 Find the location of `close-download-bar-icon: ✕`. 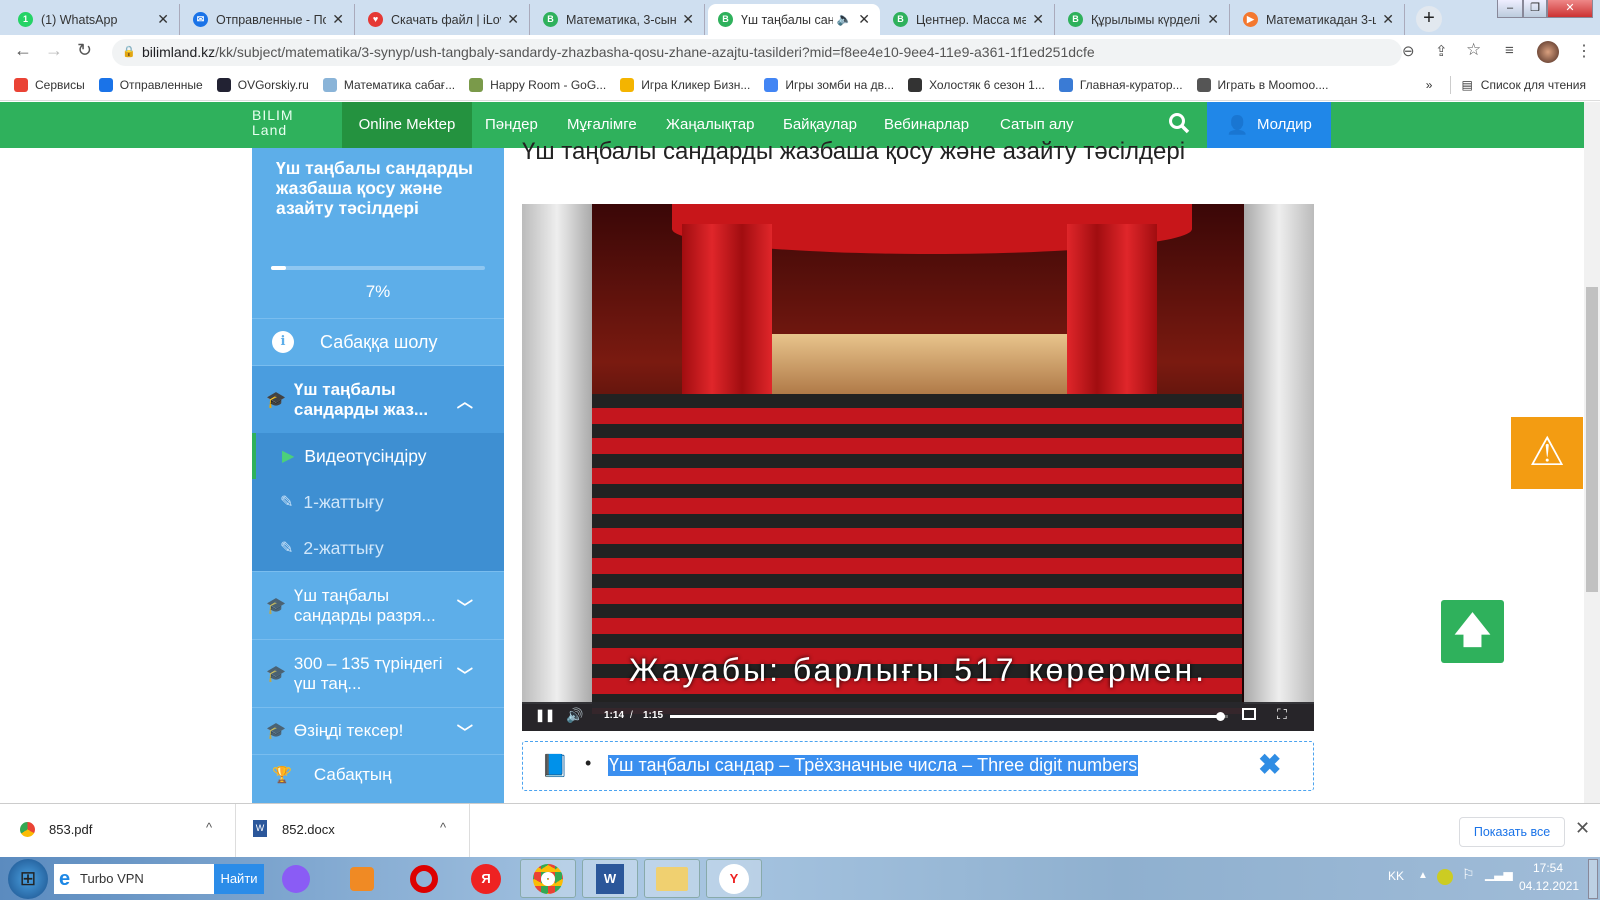

close-download-bar-icon: ✕ is located at coordinates (1582, 828).